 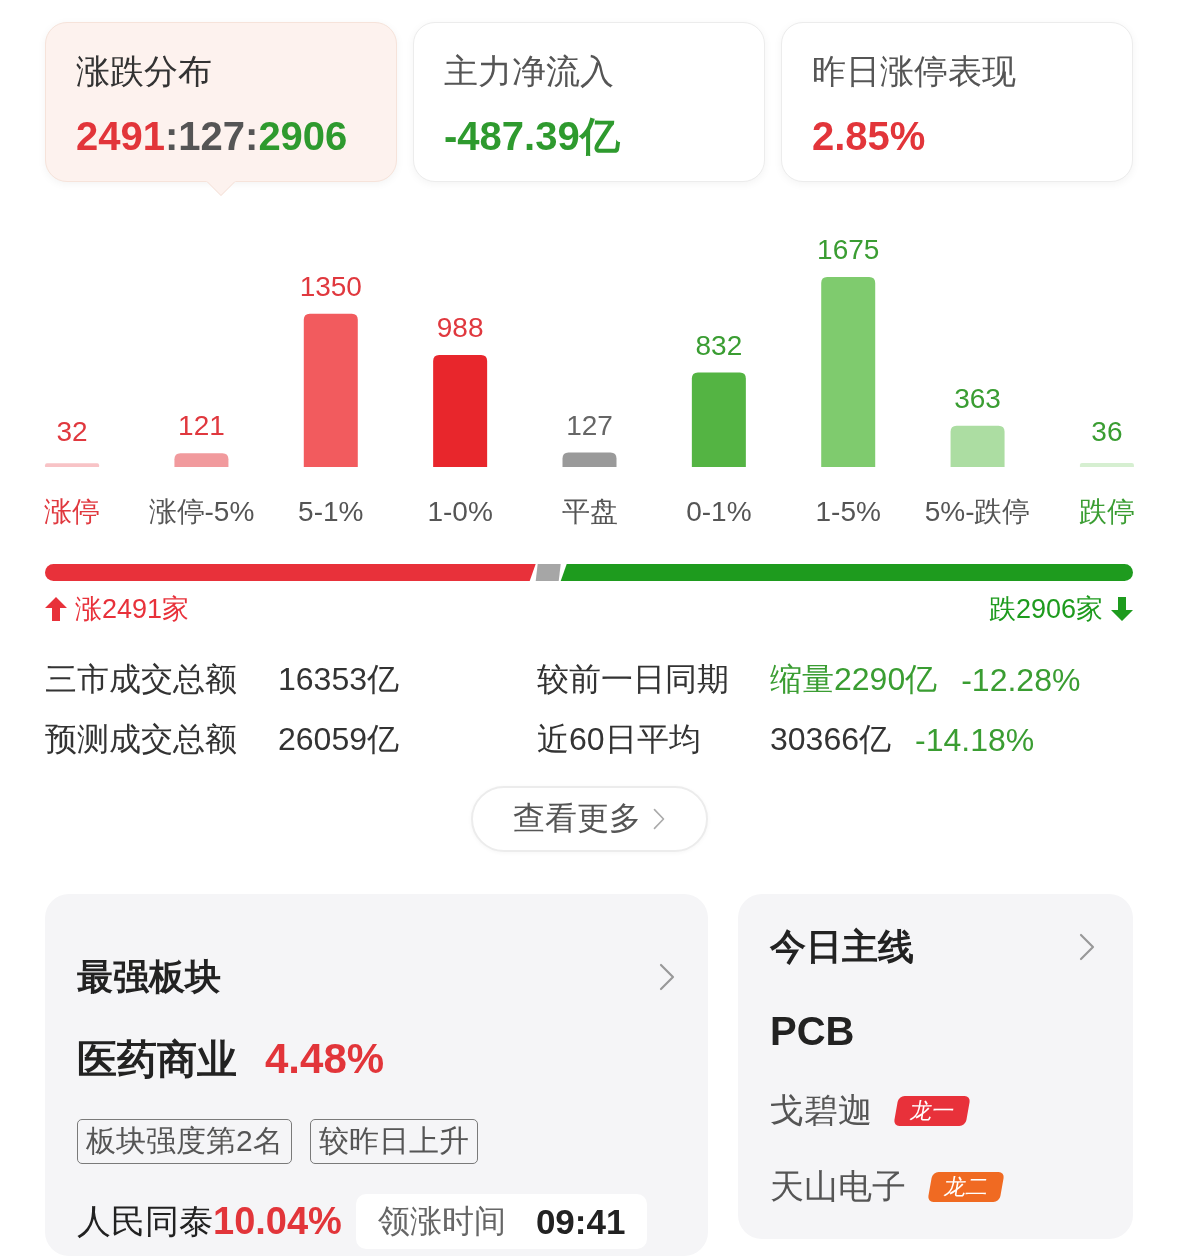 What do you see at coordinates (842, 946) in the screenshot?
I see `card-title: 今日主线` at bounding box center [842, 946].